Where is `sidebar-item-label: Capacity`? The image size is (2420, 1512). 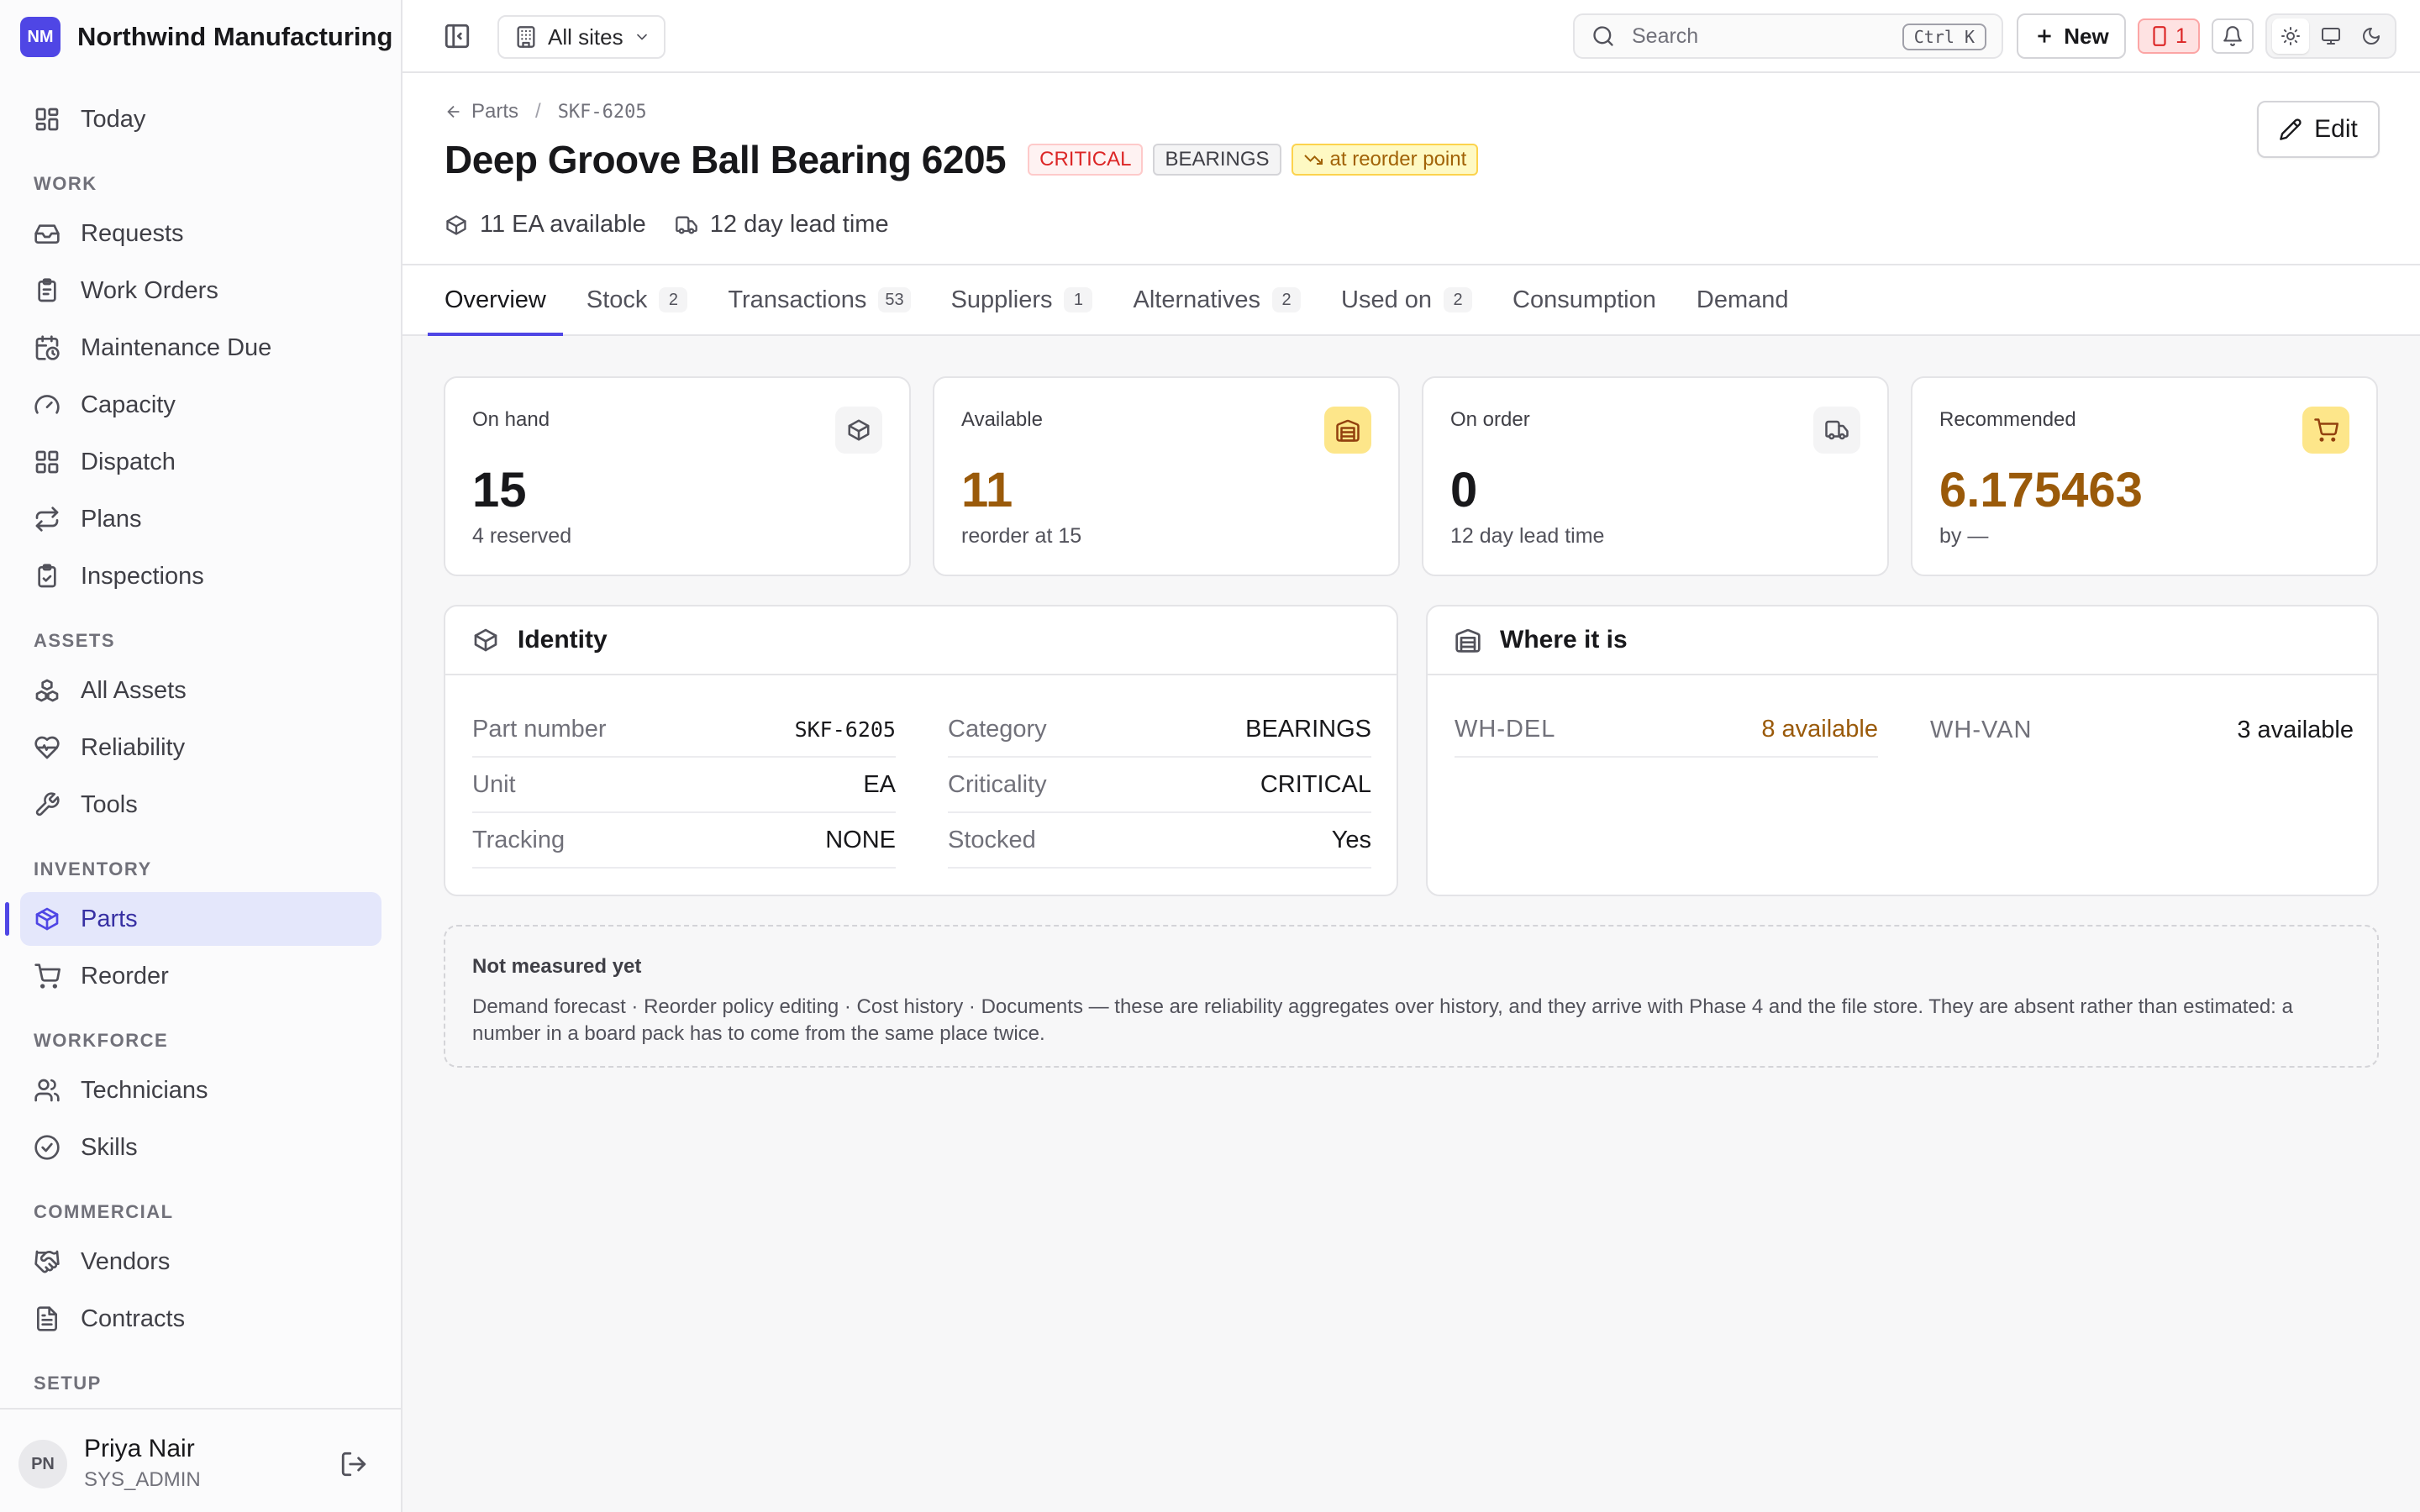
sidebar-item-label: Capacity is located at coordinates (128, 404).